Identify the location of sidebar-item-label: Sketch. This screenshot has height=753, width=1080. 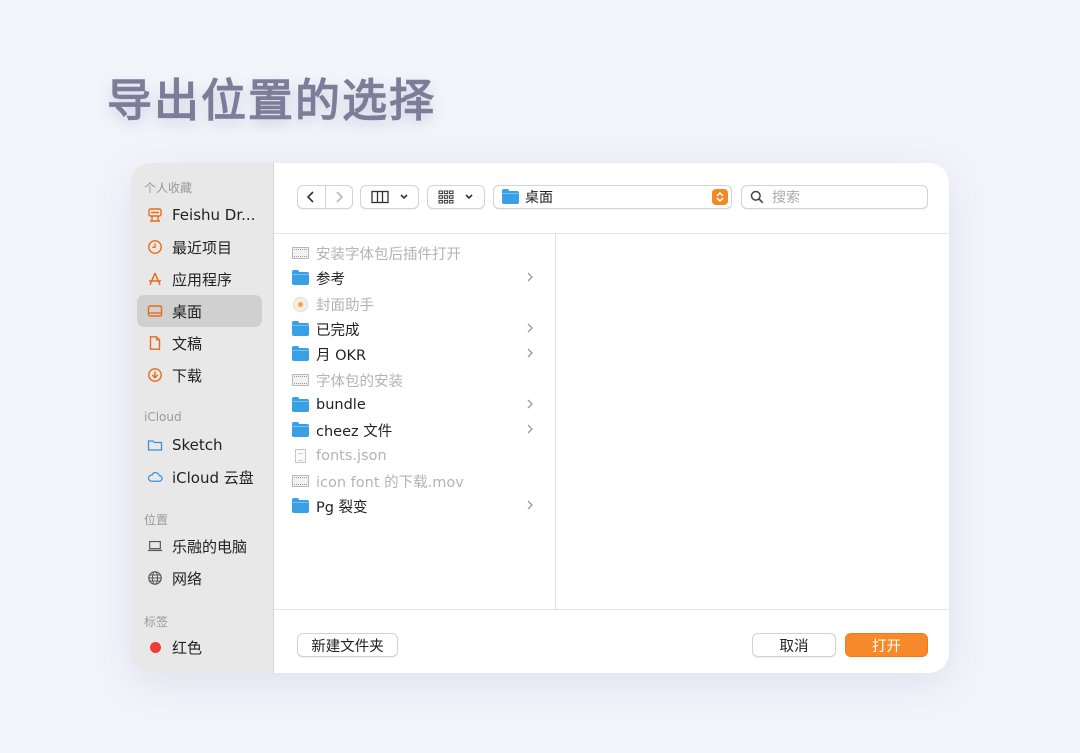
(197, 445).